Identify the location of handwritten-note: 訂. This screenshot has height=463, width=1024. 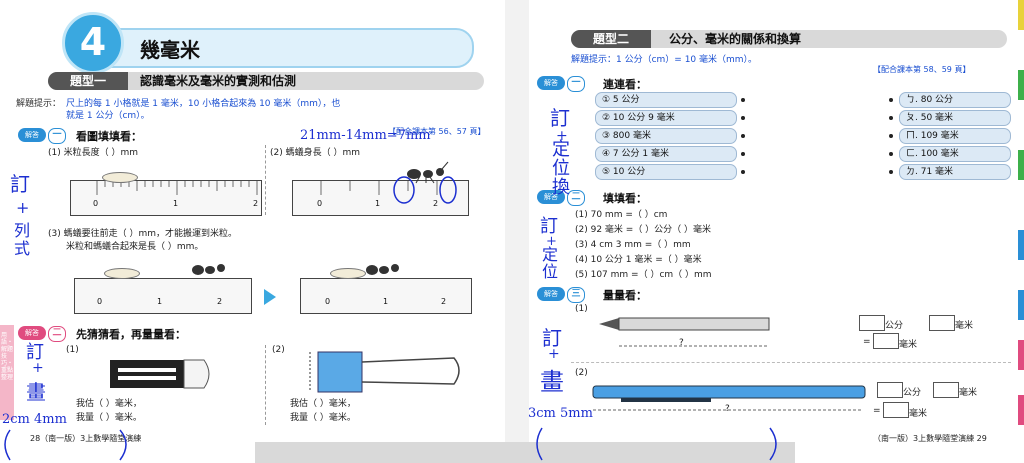
(20, 184).